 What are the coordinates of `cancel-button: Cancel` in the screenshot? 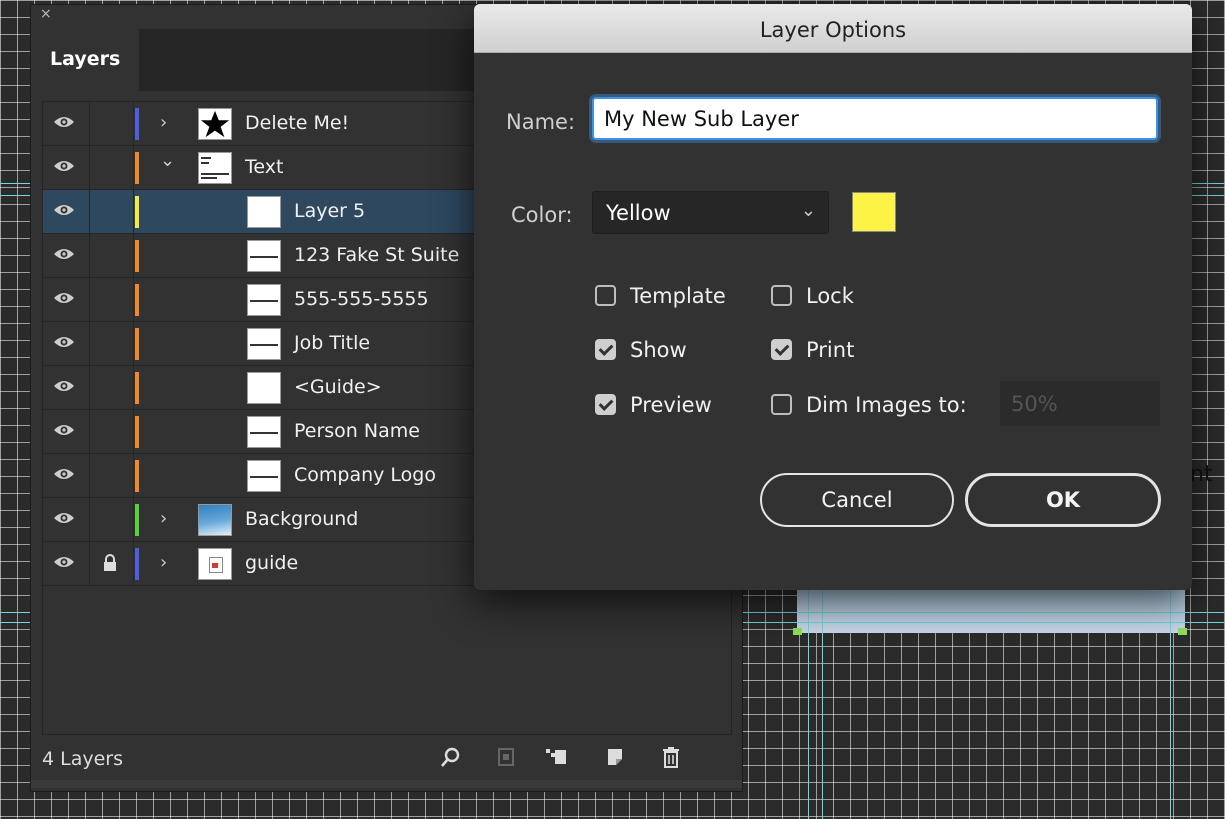 It's located at (857, 500).